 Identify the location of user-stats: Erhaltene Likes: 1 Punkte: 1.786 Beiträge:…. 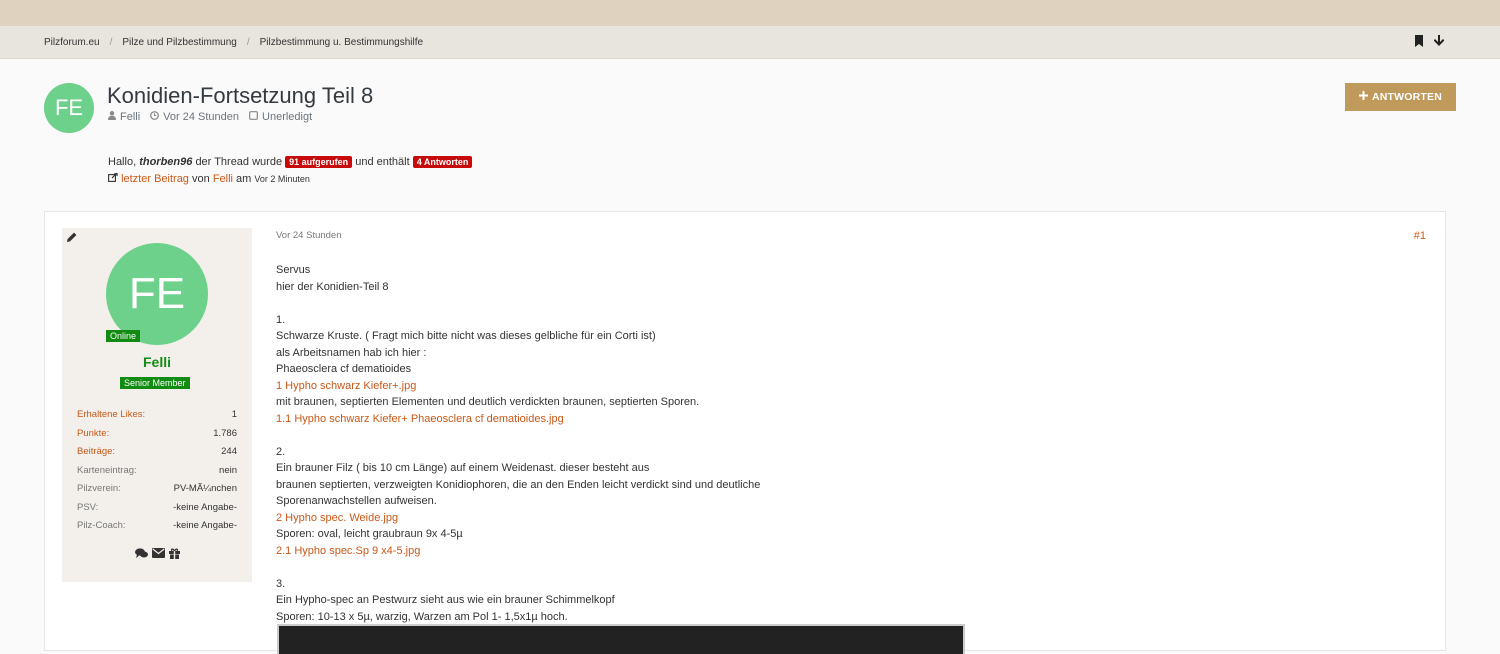
(157, 473).